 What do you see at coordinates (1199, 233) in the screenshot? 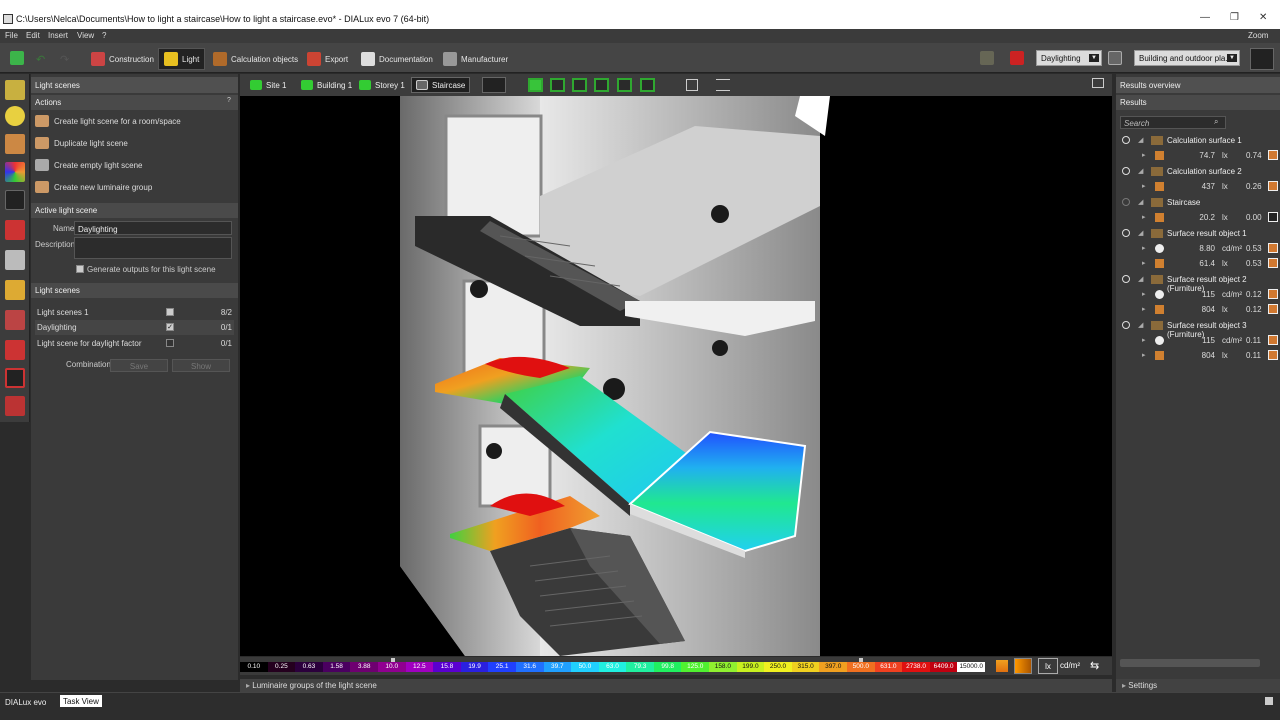
I see `result-group-row: ◢ Surface result object 1` at bounding box center [1199, 233].